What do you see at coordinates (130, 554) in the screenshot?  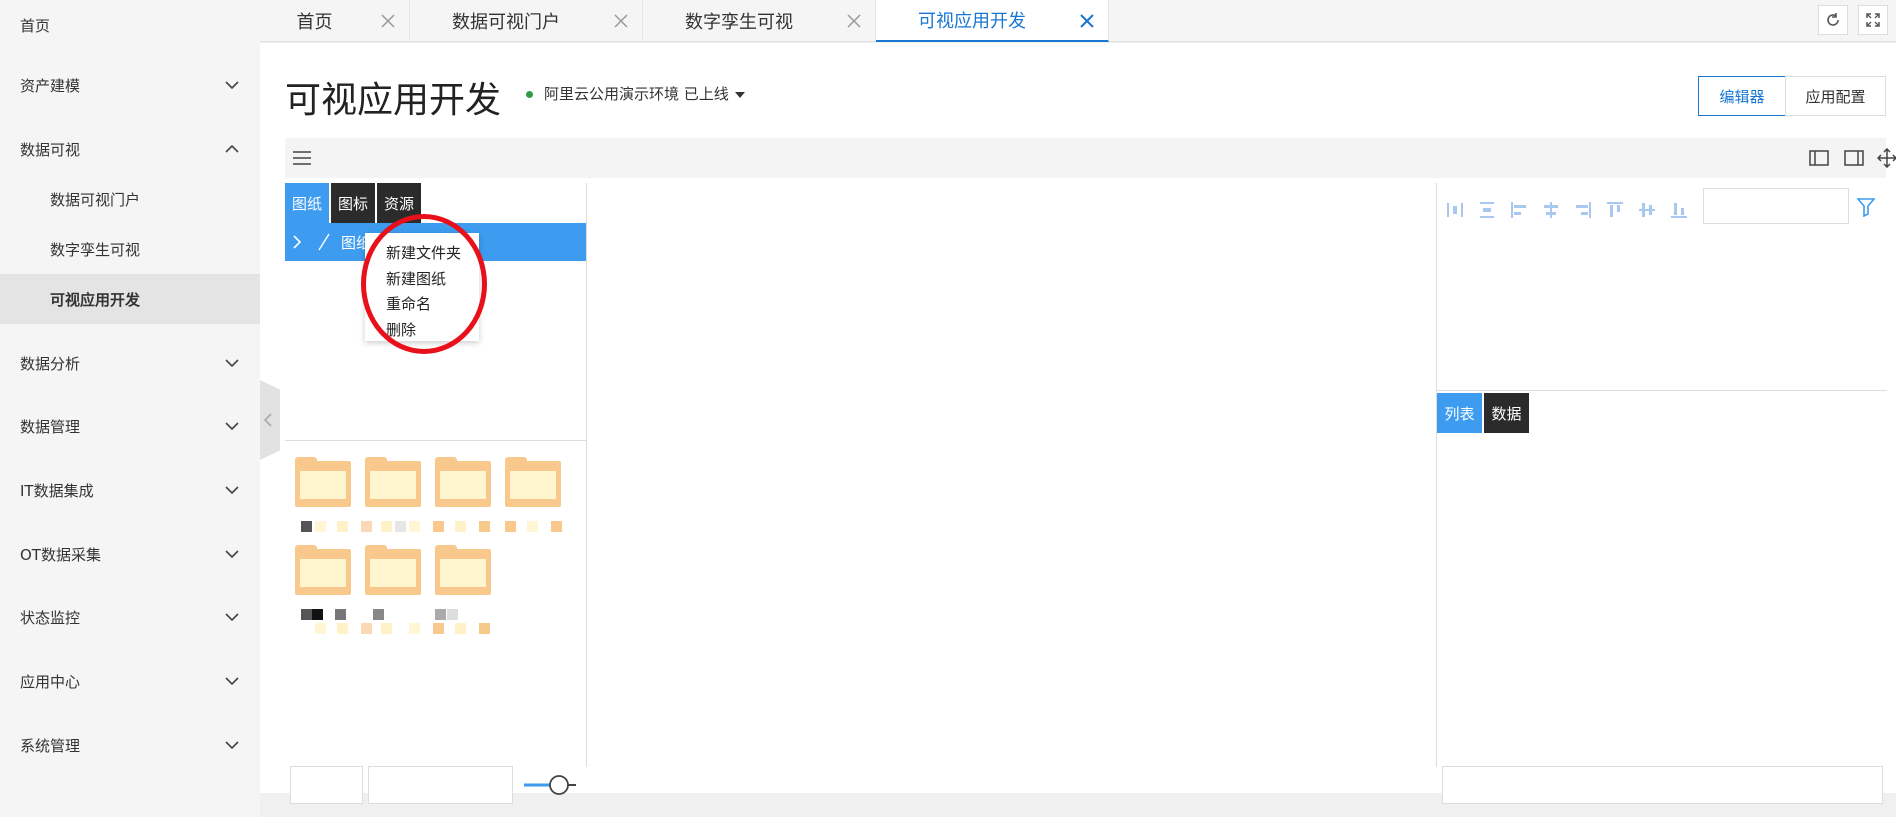 I see `sidebar-item-ot-collection: OT数据采集` at bounding box center [130, 554].